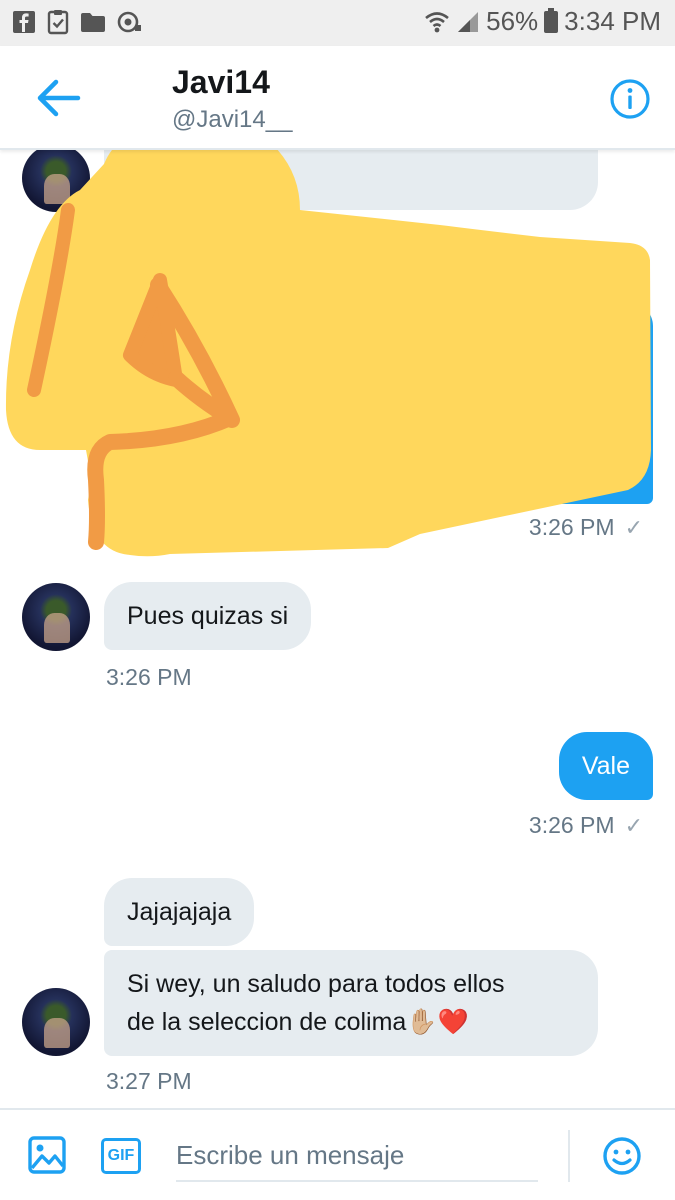 The image size is (675, 1200). What do you see at coordinates (551, 20) in the screenshot?
I see `battery-icon` at bounding box center [551, 20].